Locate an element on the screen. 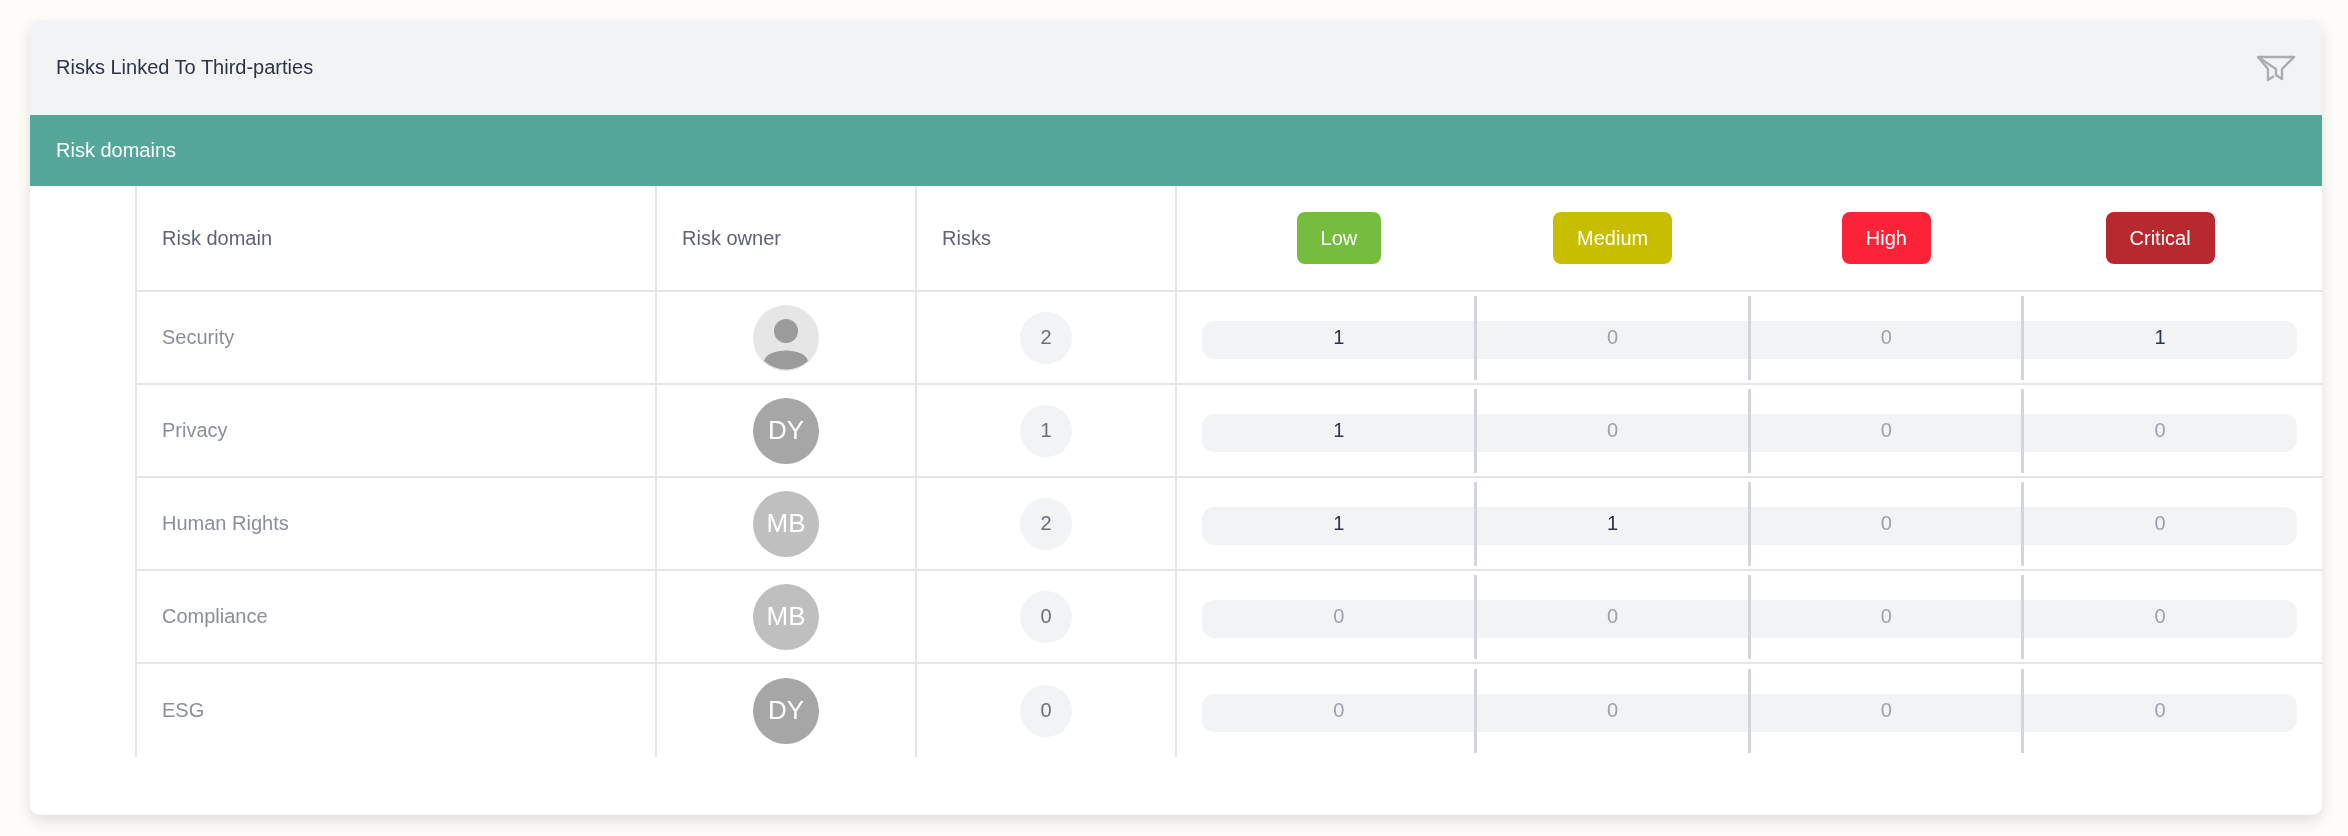  level-badge: Medium is located at coordinates (1613, 238).